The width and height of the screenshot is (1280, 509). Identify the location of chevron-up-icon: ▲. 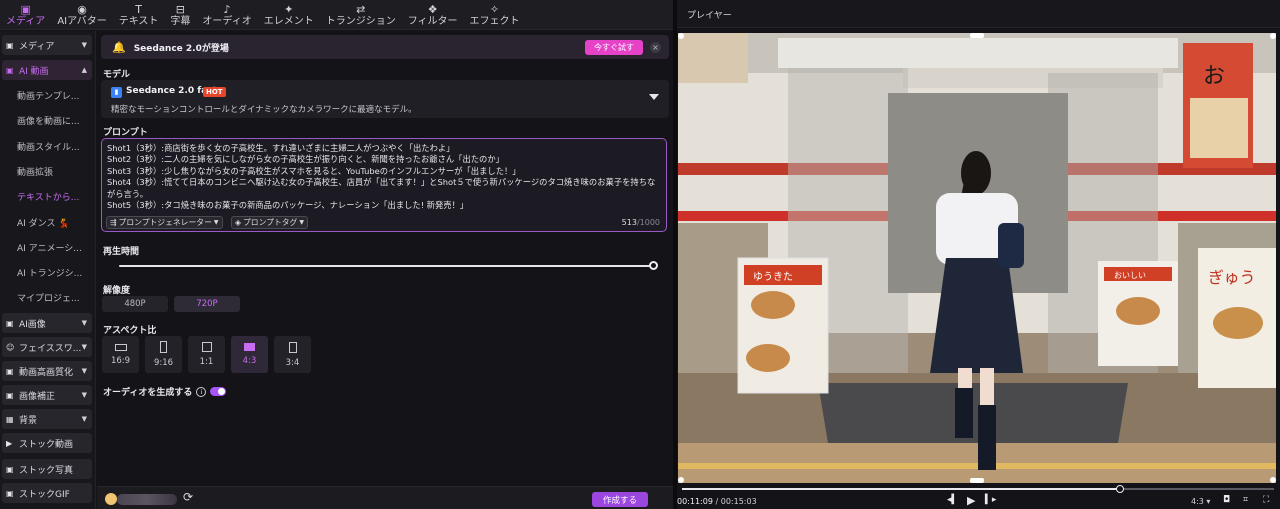
(84, 70).